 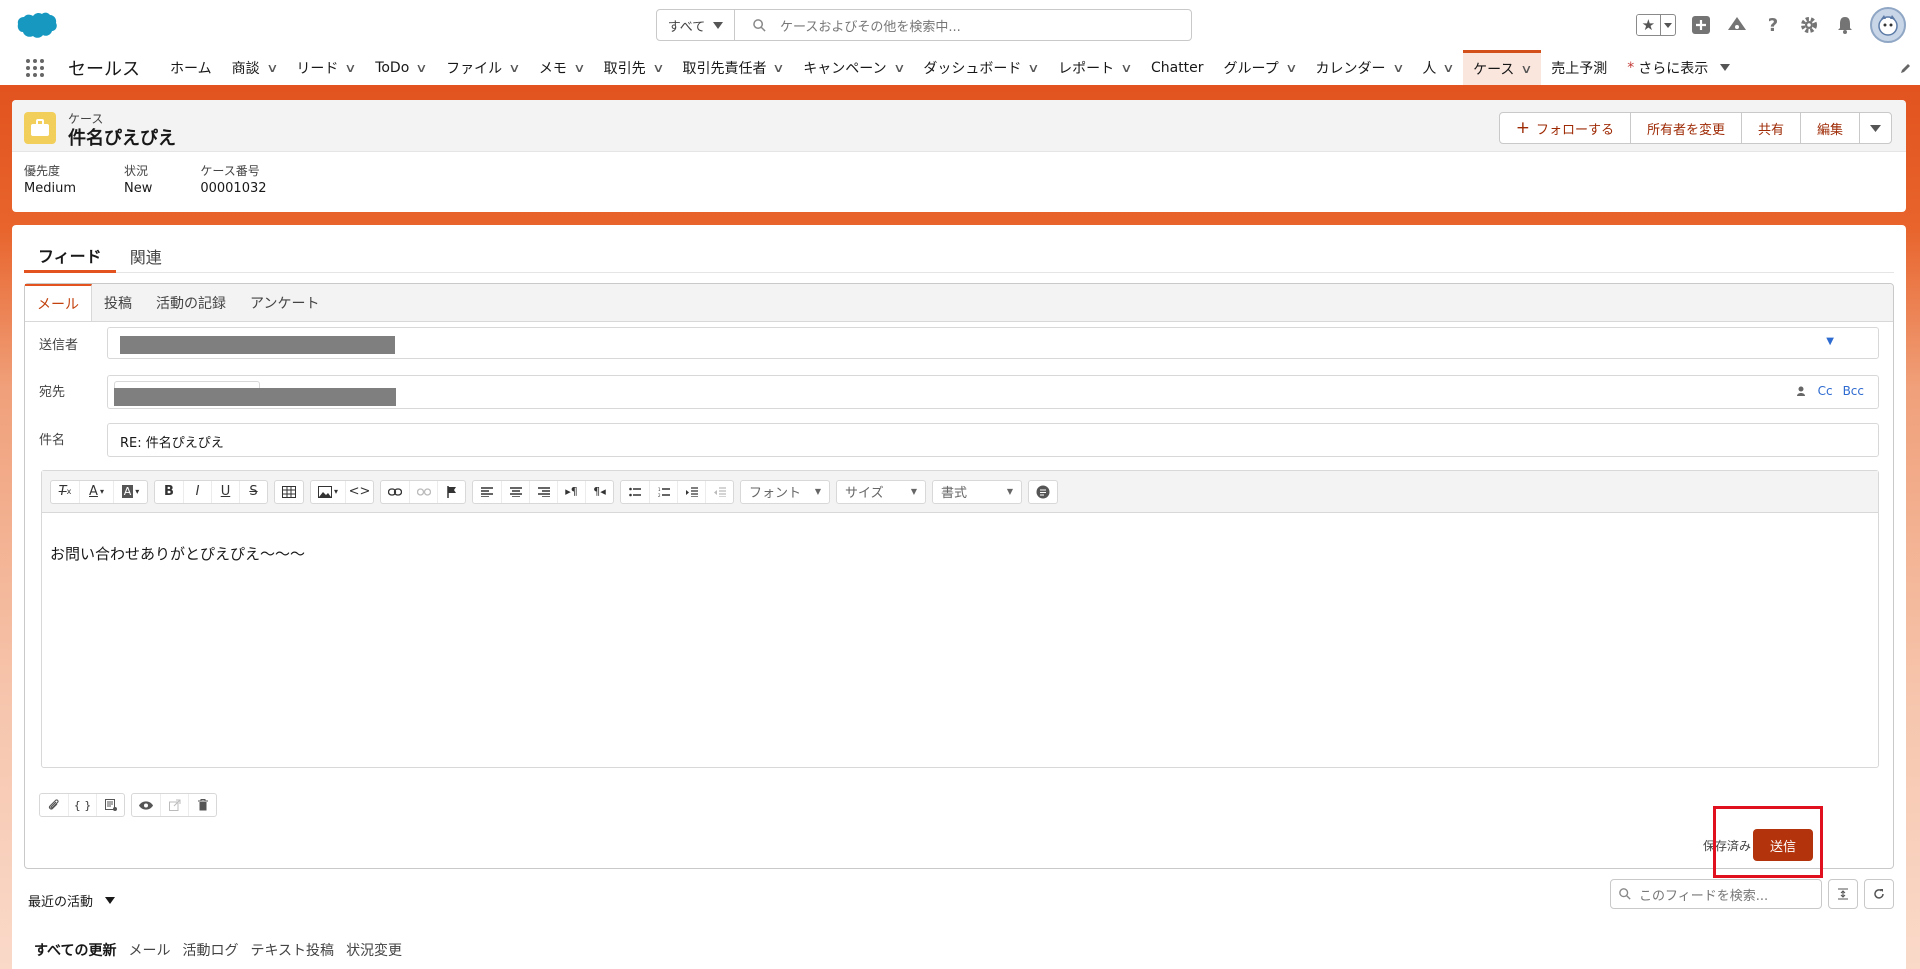 What do you see at coordinates (75, 950) in the screenshot?
I see `filter-all-updates: すべての更新` at bounding box center [75, 950].